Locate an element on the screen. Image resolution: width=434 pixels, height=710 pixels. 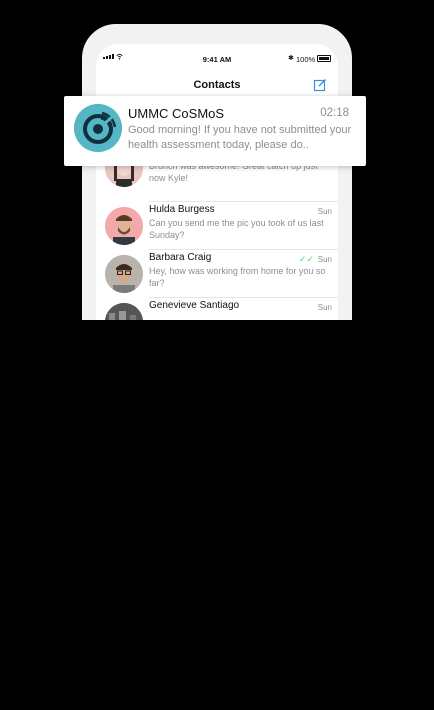
page-title: Contacts is located at coordinates (217, 85).